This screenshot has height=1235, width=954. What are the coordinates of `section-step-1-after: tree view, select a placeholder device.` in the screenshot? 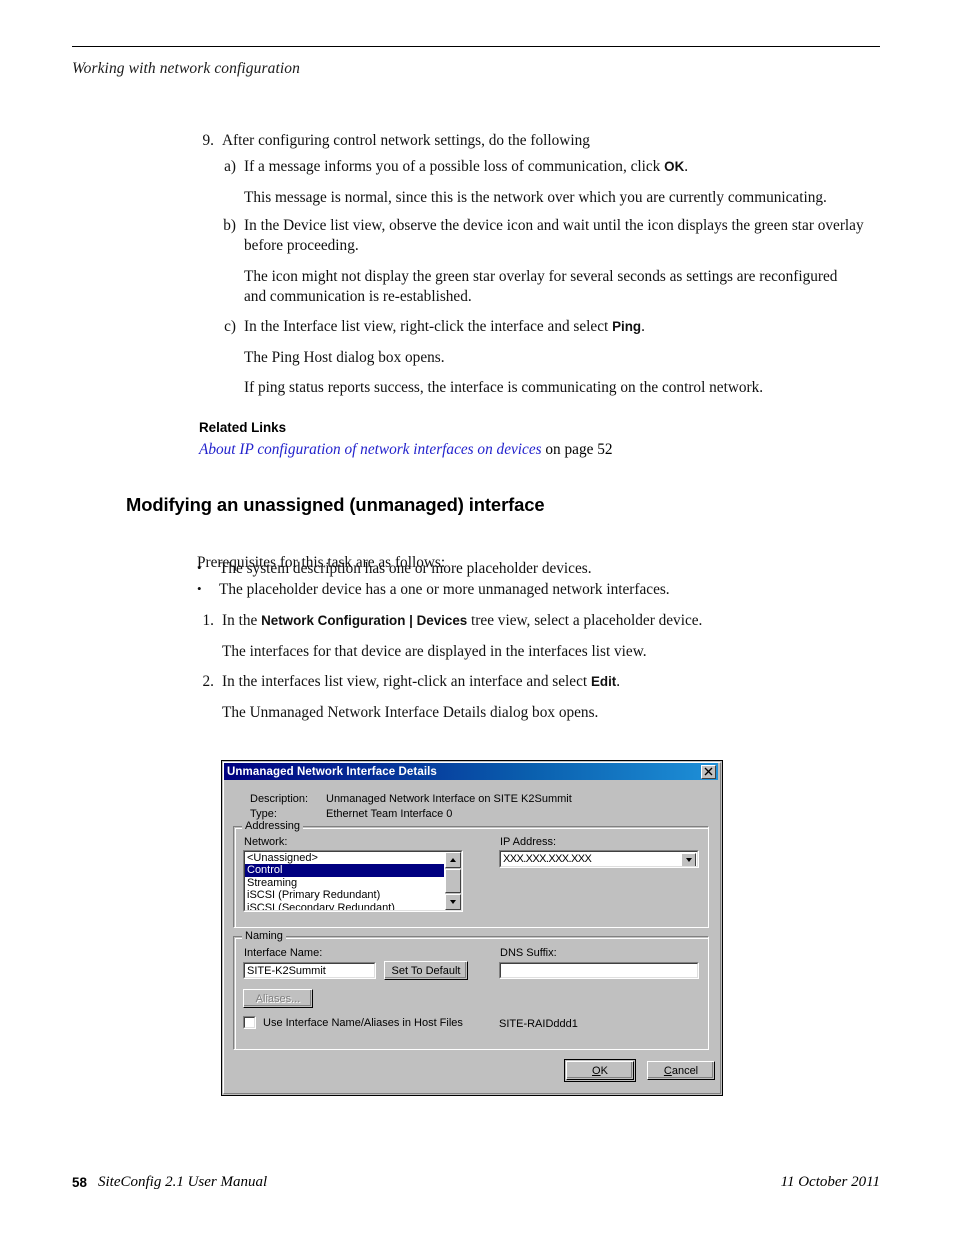 It's located at (585, 620).